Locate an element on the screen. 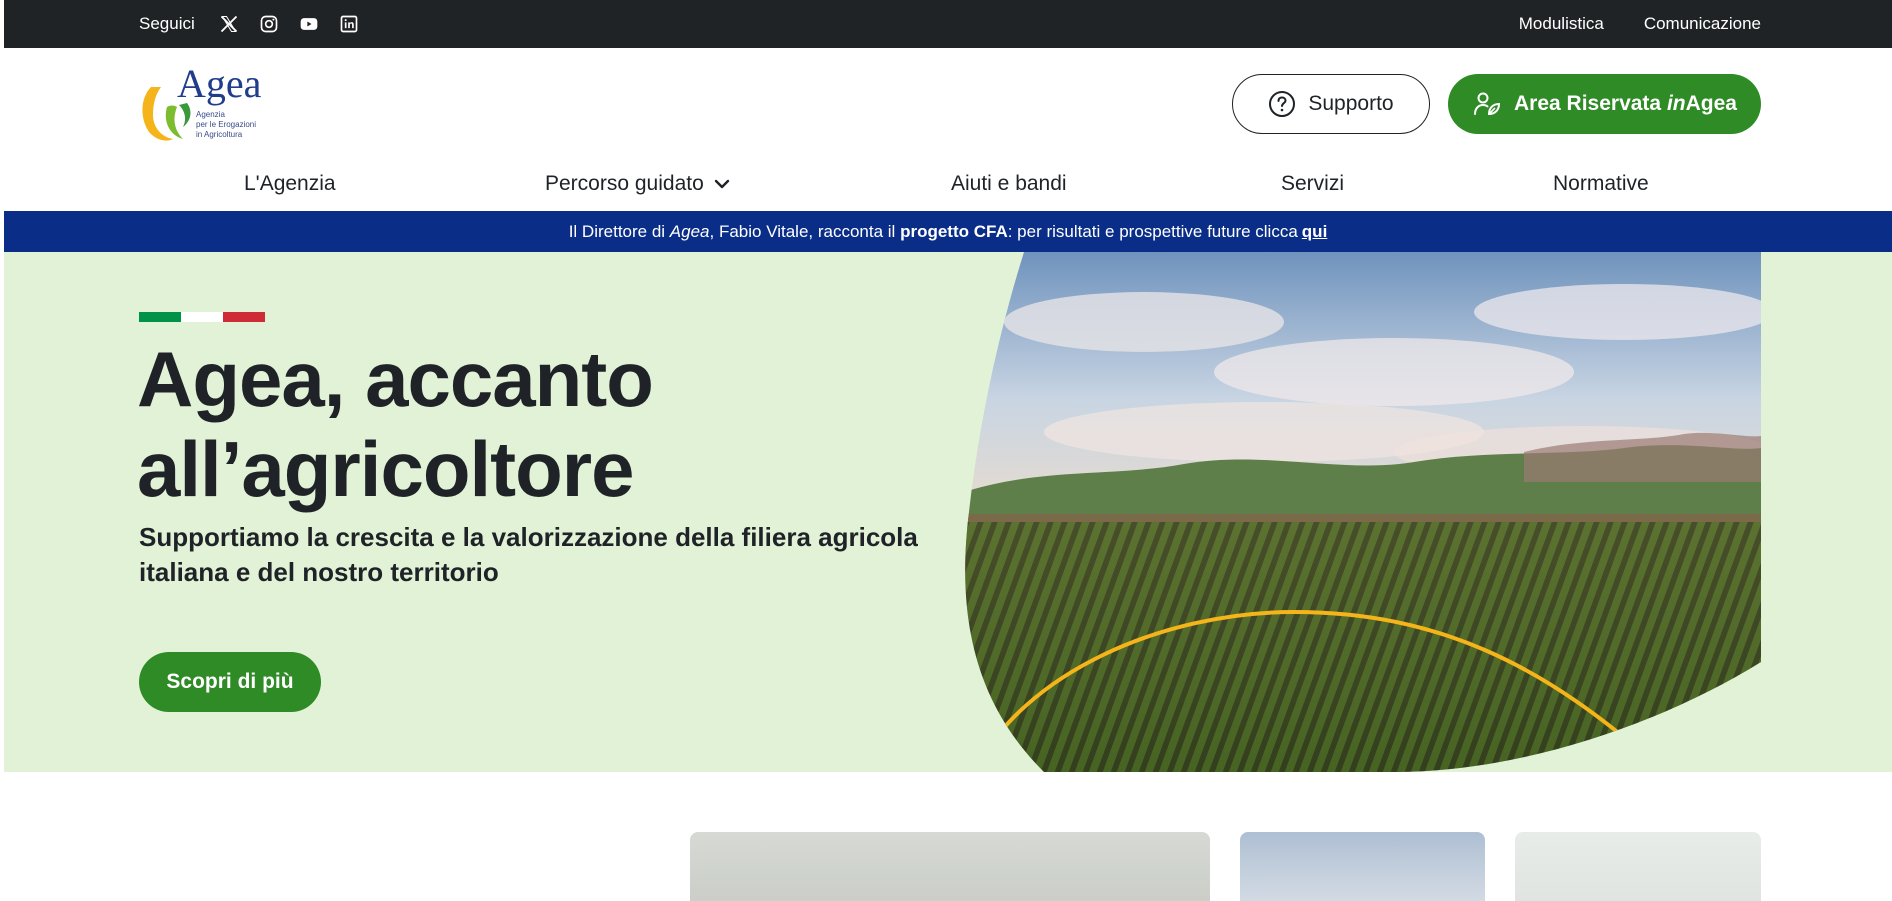 The width and height of the screenshot is (1892, 901). help-circle-icon is located at coordinates (1282, 104).